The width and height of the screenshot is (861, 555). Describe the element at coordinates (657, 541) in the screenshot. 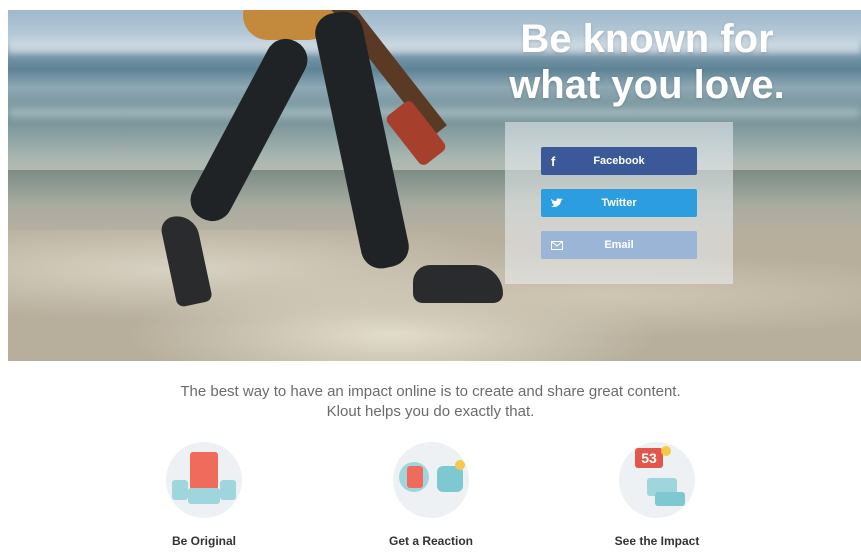

I see `feature-label: See the Impact` at that location.